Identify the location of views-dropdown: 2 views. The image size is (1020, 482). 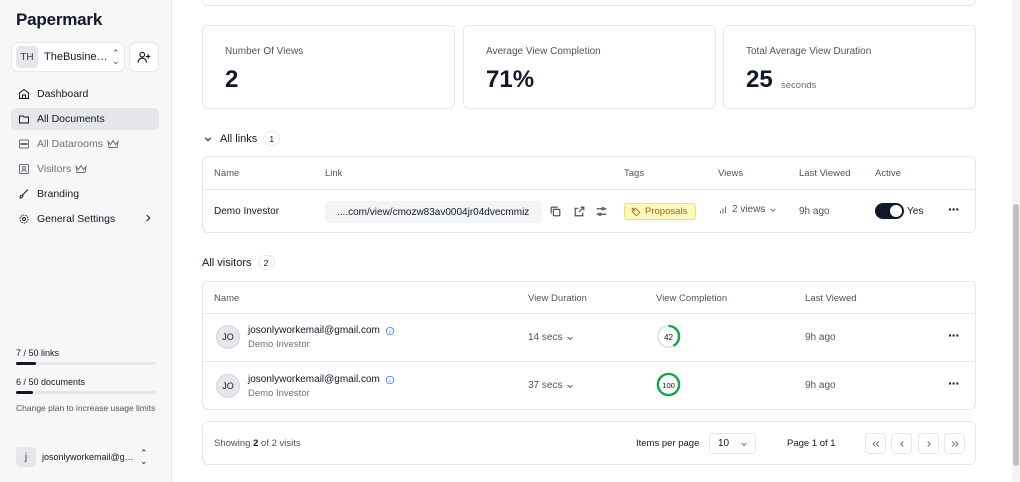
(747, 209).